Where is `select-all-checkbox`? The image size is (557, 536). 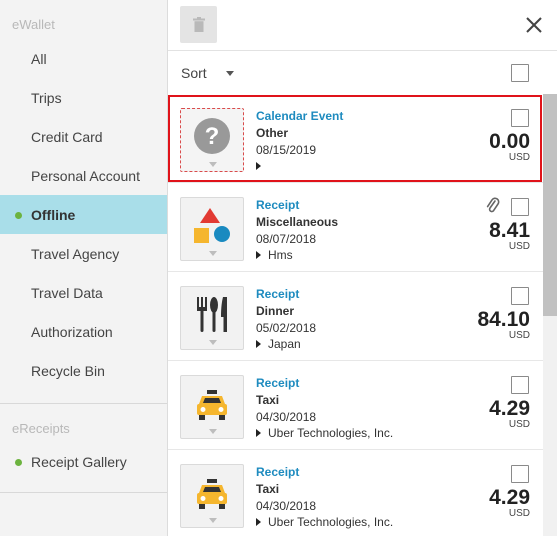 select-all-checkbox is located at coordinates (520, 73).